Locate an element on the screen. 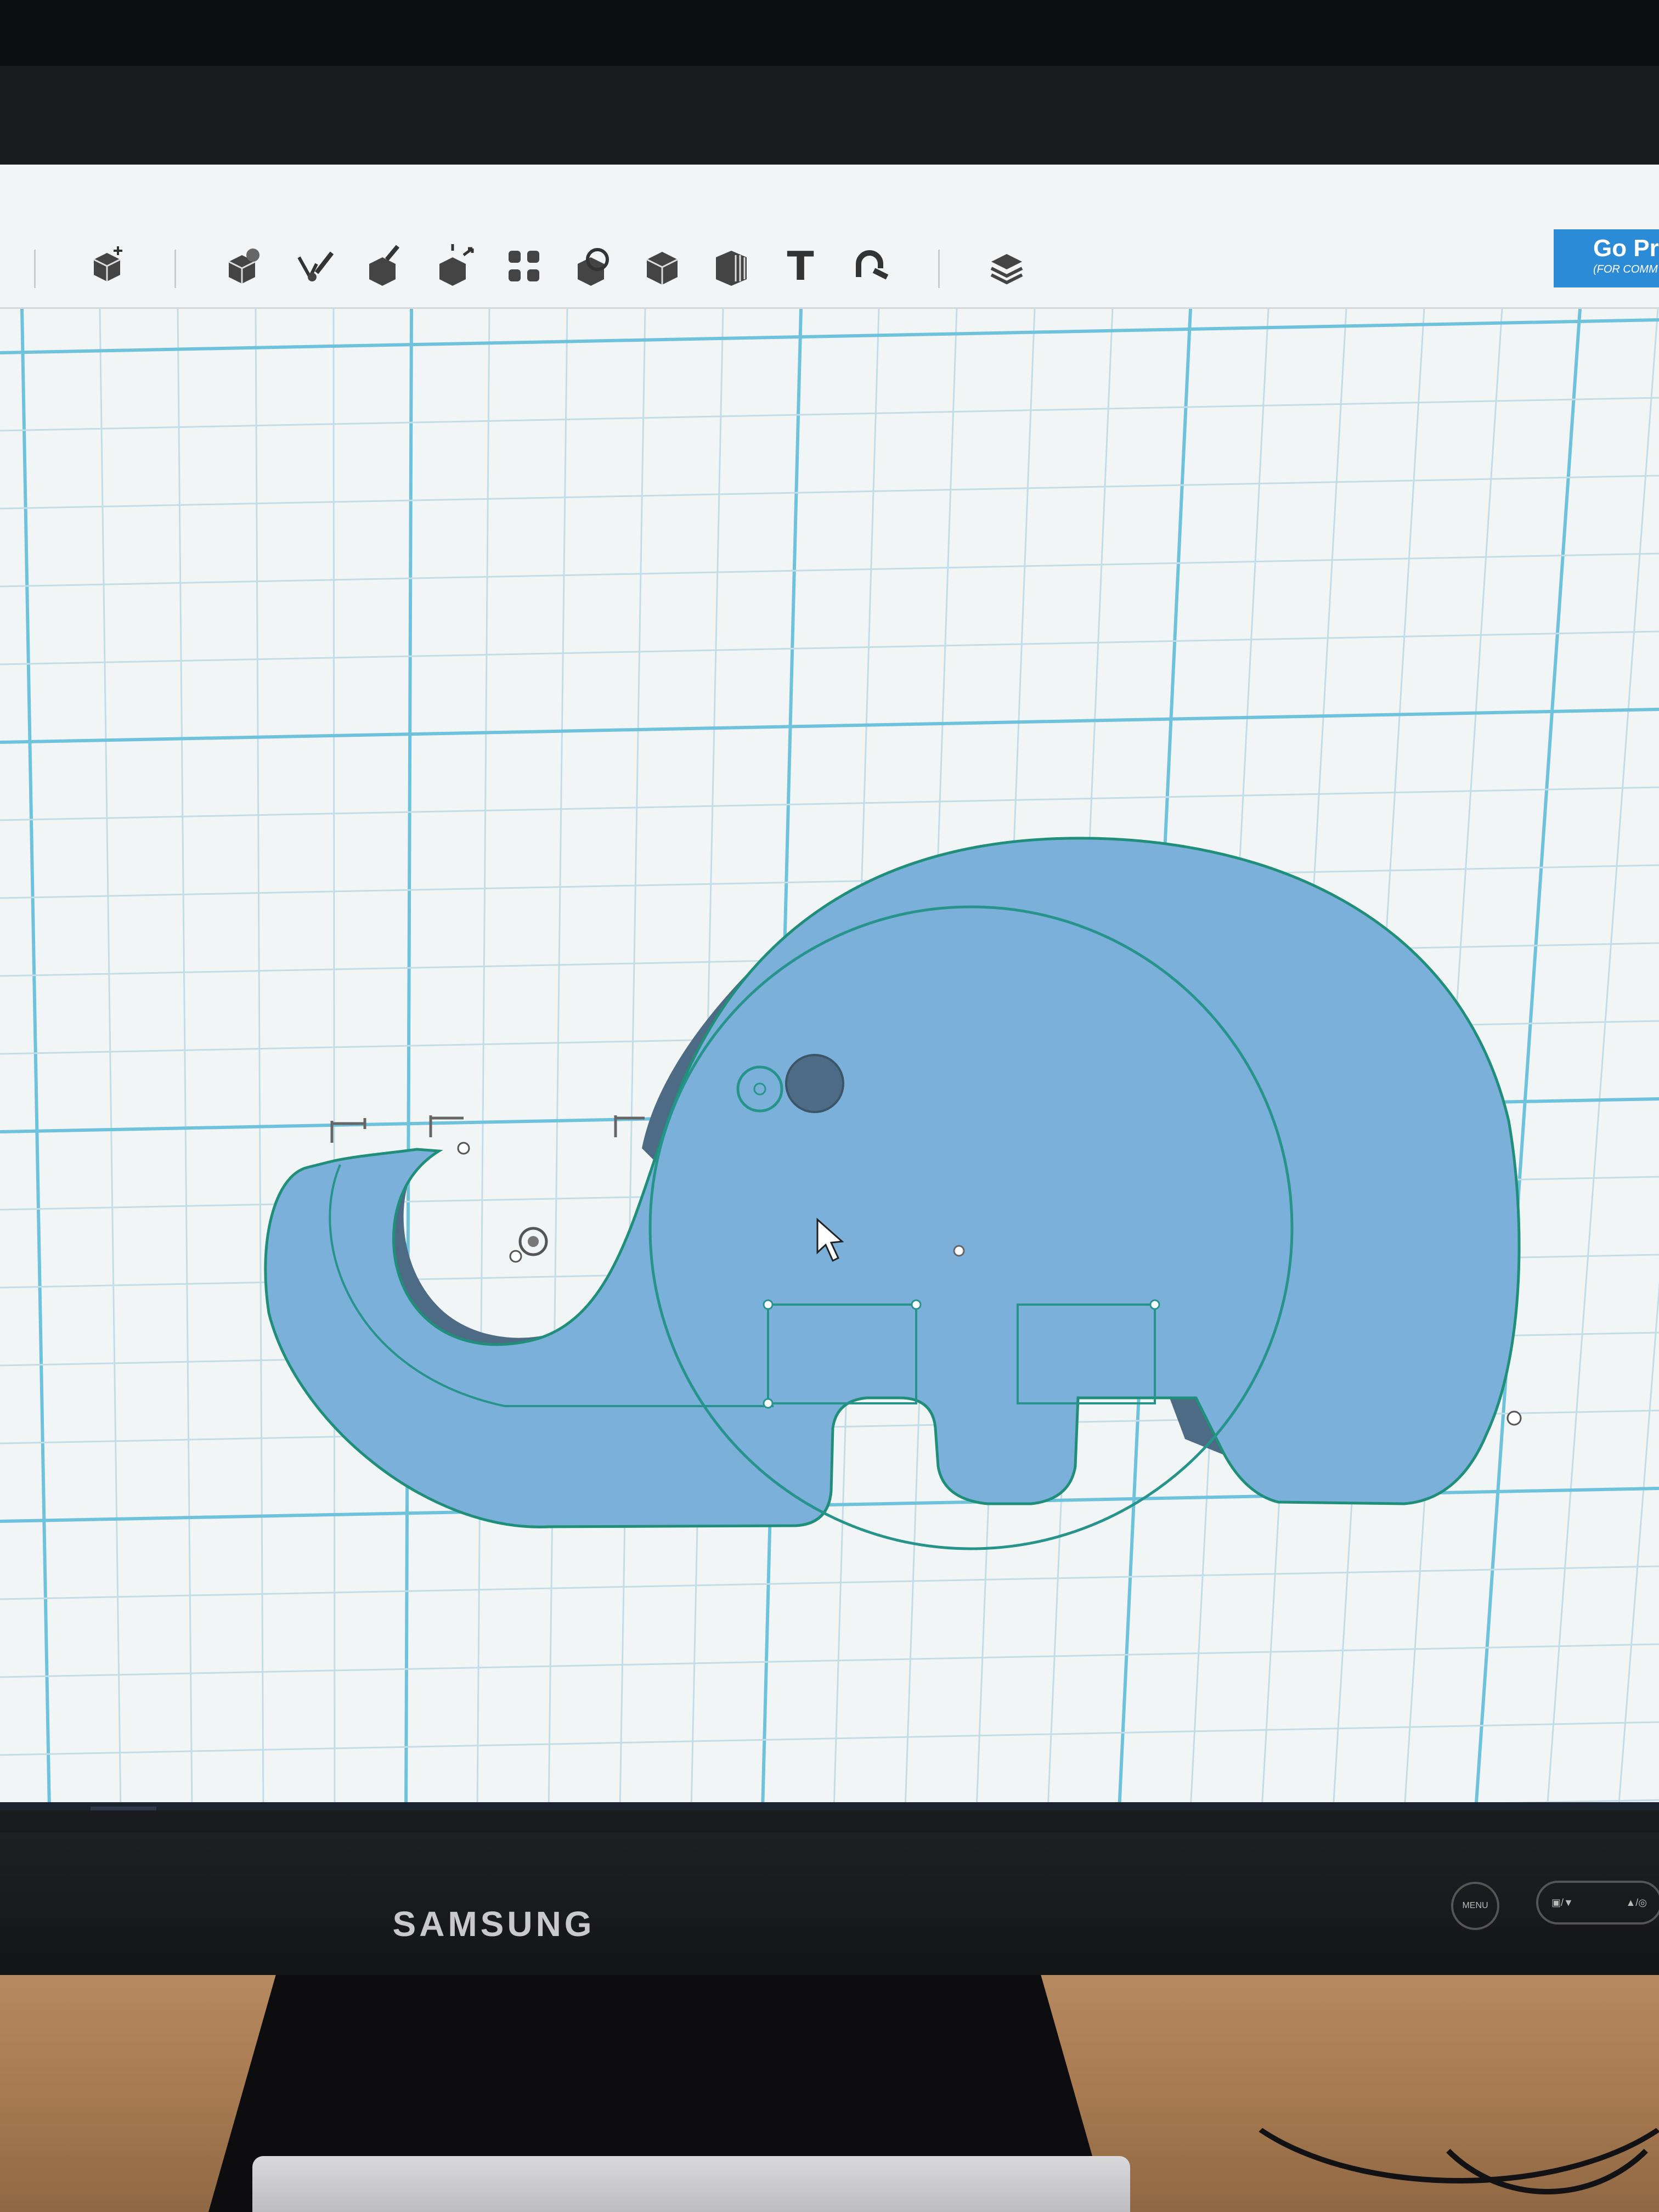 Image resolution: width=1659 pixels, height=2212 pixels. group-button is located at coordinates (244, 266).